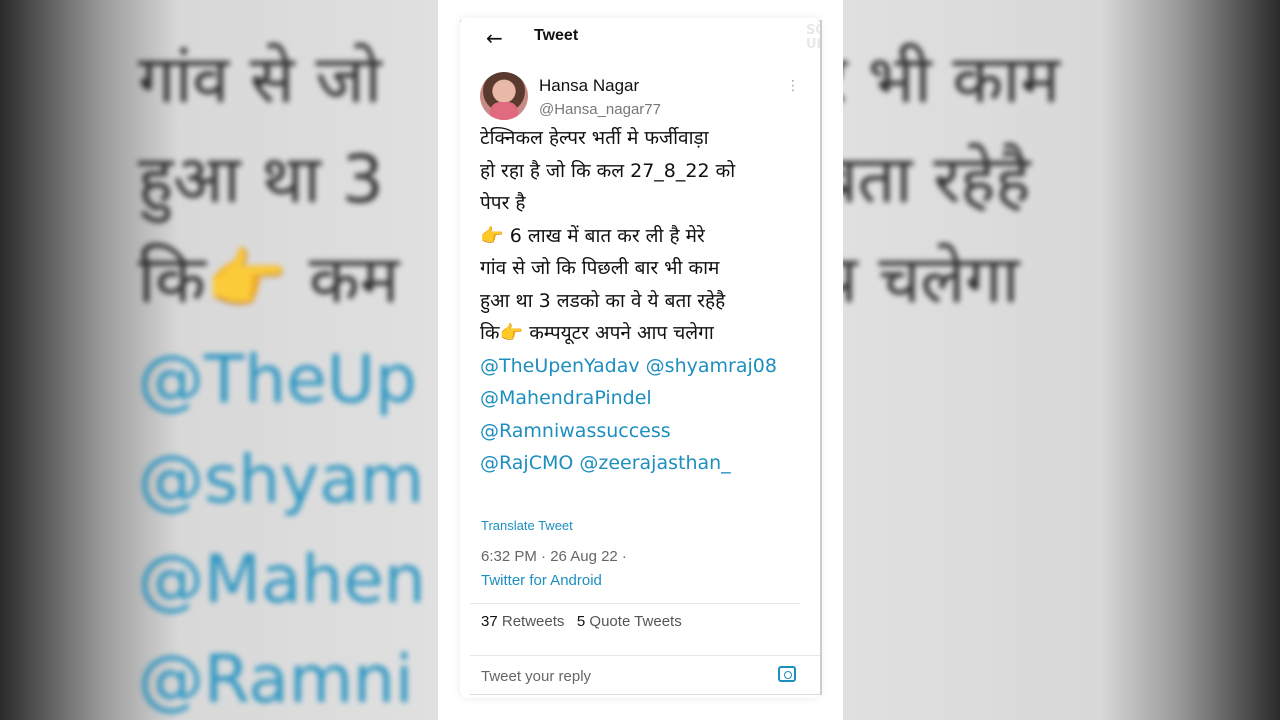 This screenshot has height=720, width=1280. What do you see at coordinates (556, 35) in the screenshot?
I see `page-title: Tweet` at bounding box center [556, 35].